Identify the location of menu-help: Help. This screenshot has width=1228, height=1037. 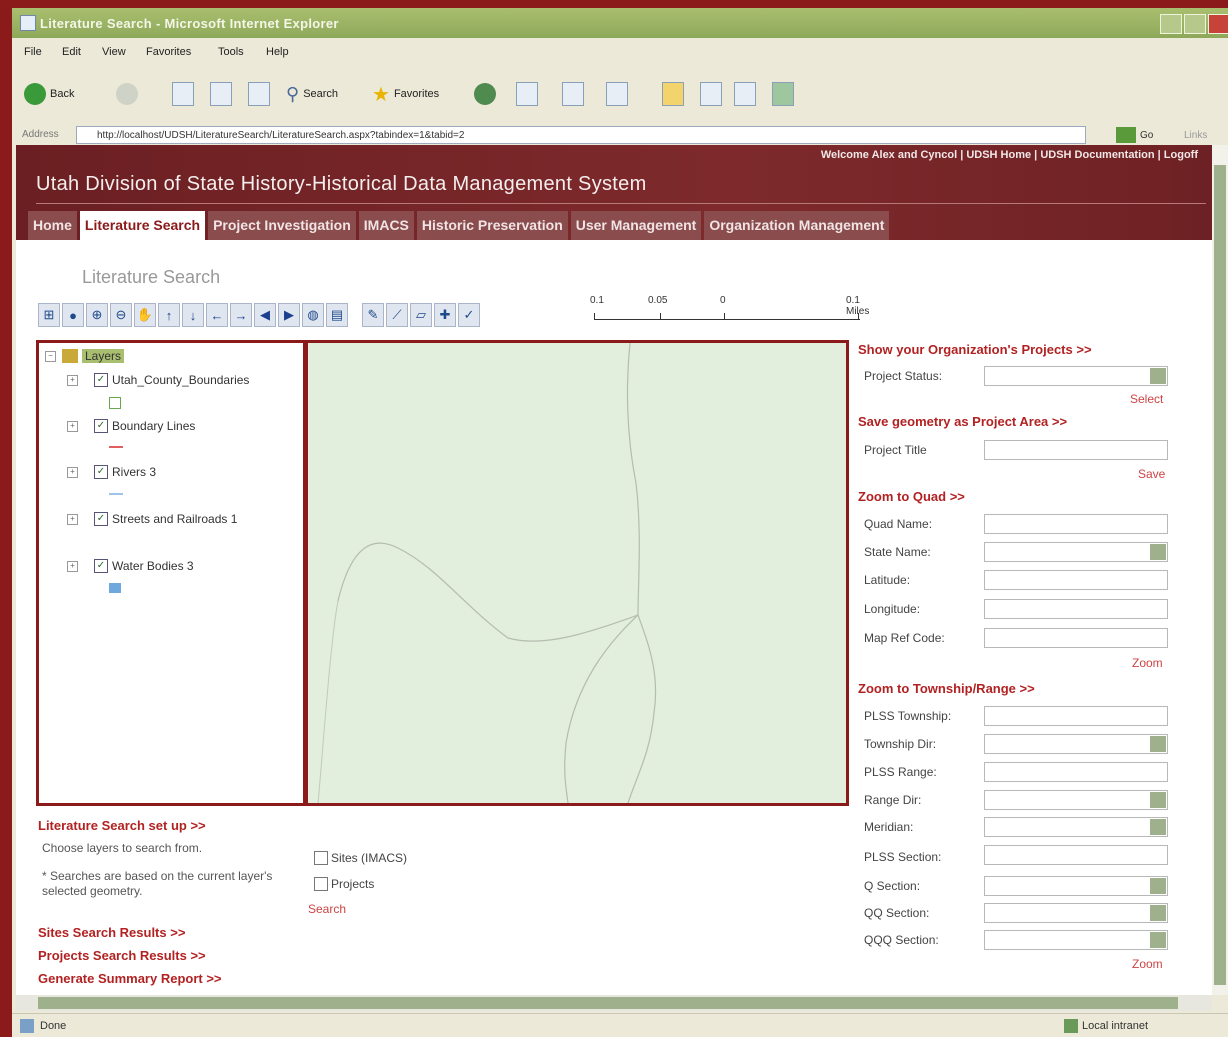
(277, 52).